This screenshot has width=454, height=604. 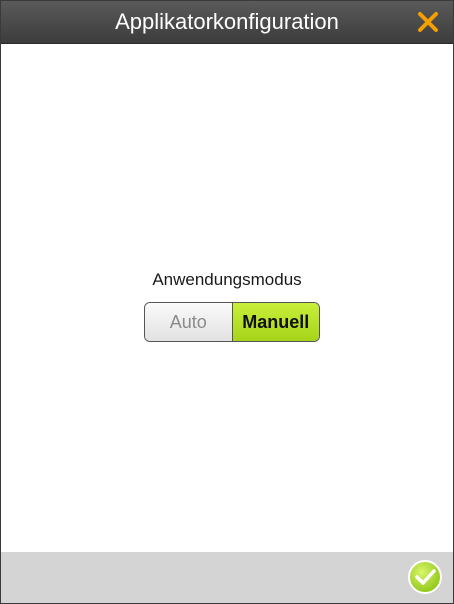 What do you see at coordinates (275, 322) in the screenshot?
I see `mode-option-manual: Manuell` at bounding box center [275, 322].